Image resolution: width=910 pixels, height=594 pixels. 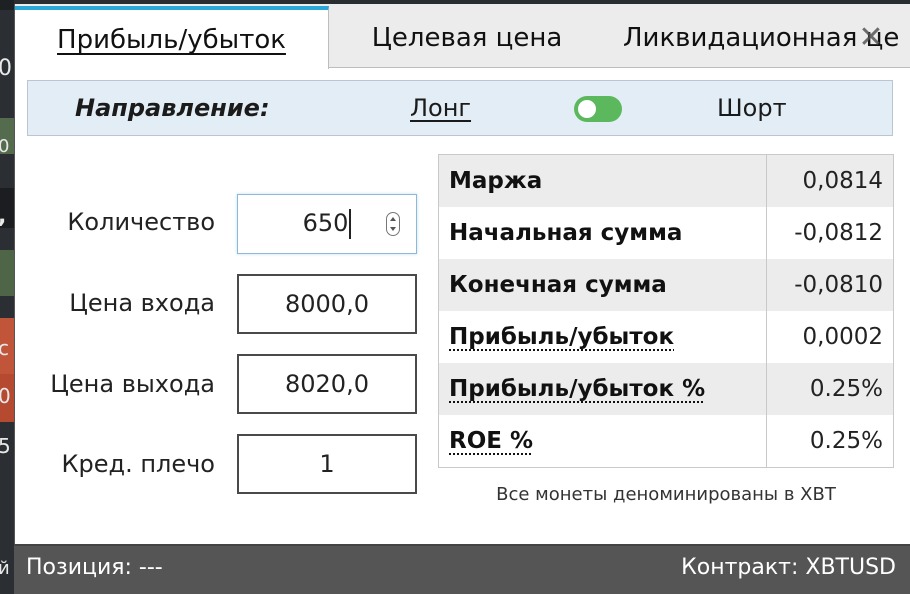 I want to click on results-row-initial: Начальная сумма -0,0812, so click(x=666, y=233).